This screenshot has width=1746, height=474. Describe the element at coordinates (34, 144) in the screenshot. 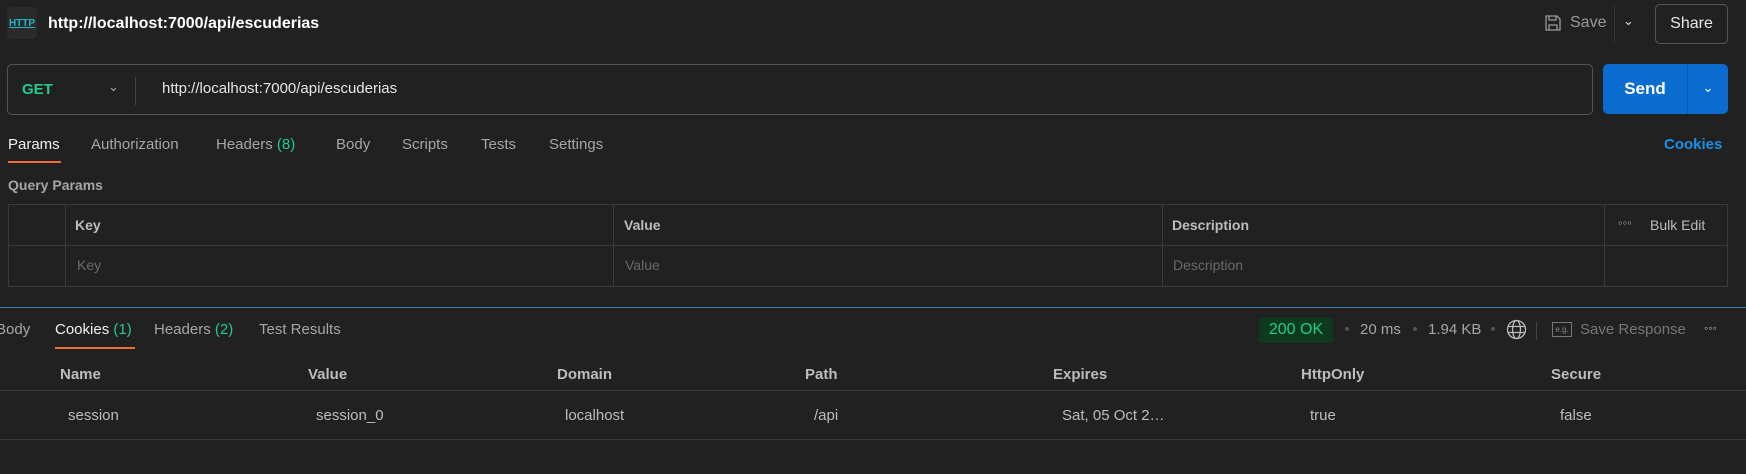

I see `tab-params: Params` at that location.